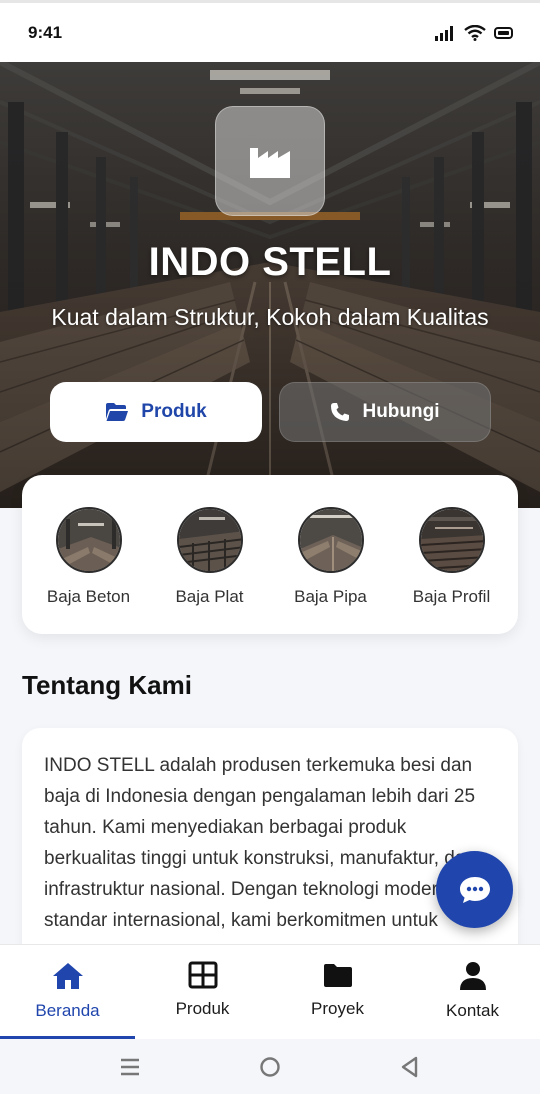 This screenshot has width=540, height=1094. What do you see at coordinates (270, 31) in the screenshot?
I see `status-bar: 9:41` at bounding box center [270, 31].